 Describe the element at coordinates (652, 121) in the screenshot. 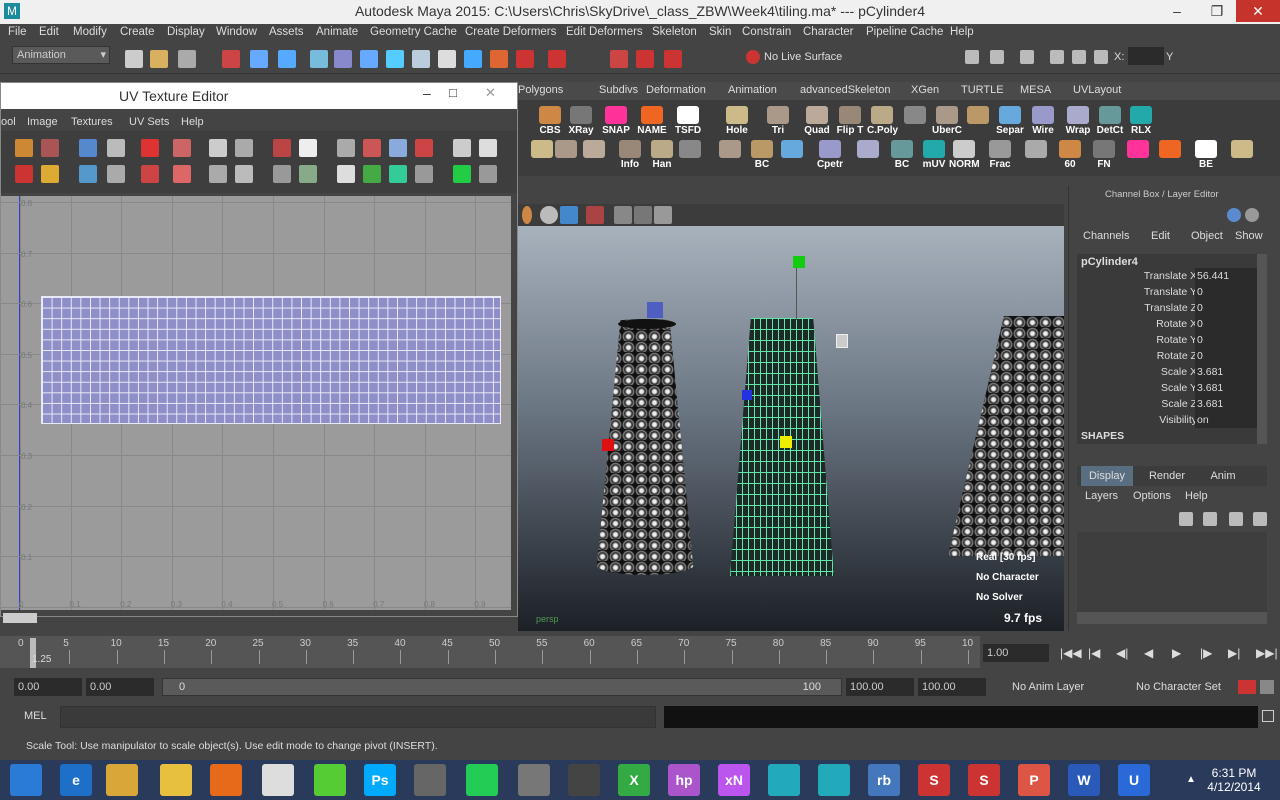

I see `shelf-button-r1-3: NAME` at that location.